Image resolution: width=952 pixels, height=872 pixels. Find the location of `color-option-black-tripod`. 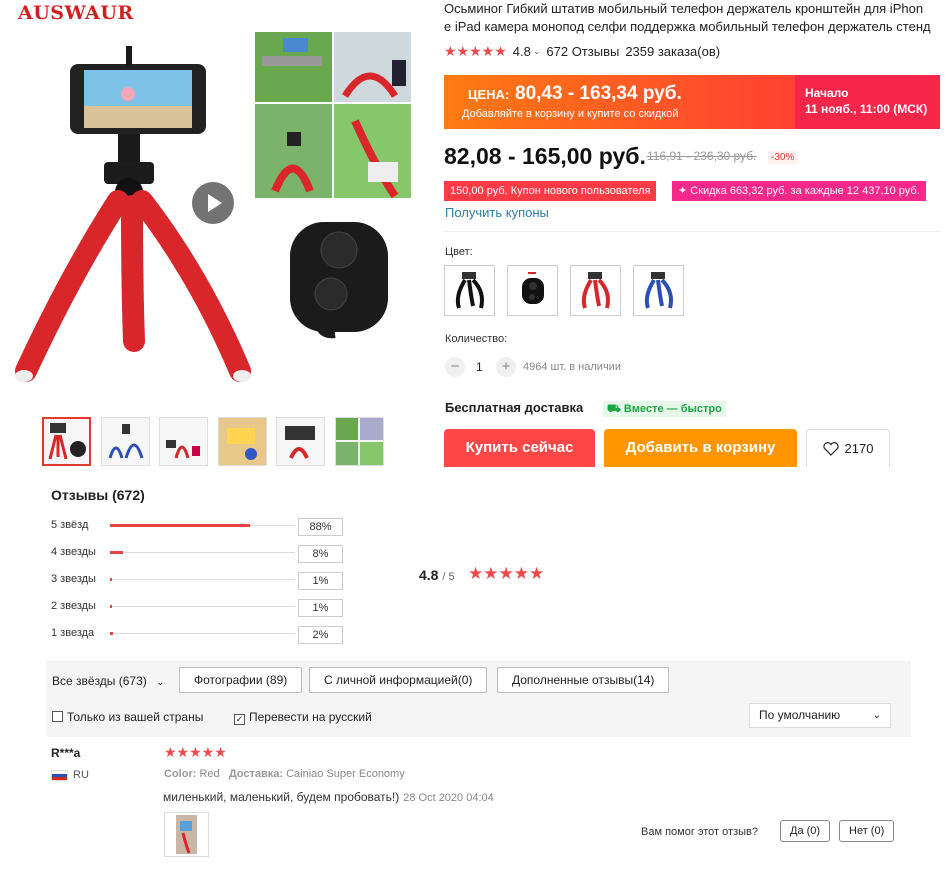

color-option-black-tripod is located at coordinates (469, 290).